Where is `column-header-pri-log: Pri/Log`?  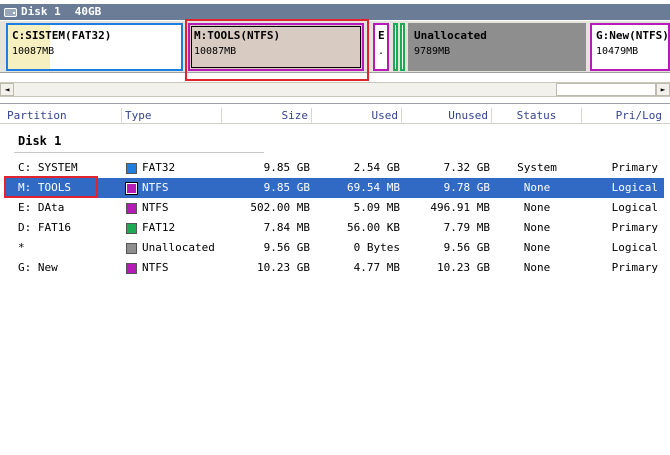 column-header-pri-log: Pri/Log is located at coordinates (626, 116).